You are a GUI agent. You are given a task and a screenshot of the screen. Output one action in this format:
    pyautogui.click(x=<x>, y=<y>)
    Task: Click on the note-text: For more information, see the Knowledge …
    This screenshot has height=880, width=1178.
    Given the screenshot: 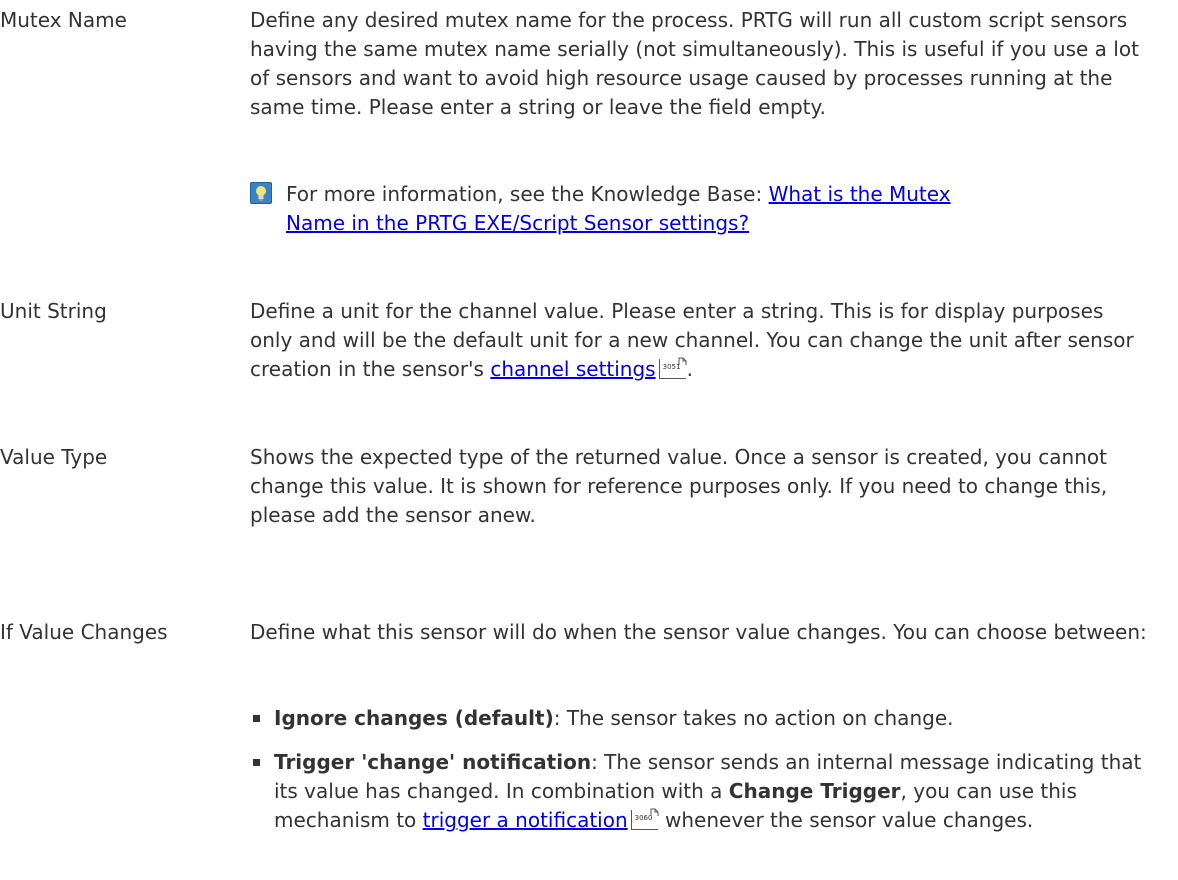 What is the action you would take?
    pyautogui.click(x=636, y=209)
    